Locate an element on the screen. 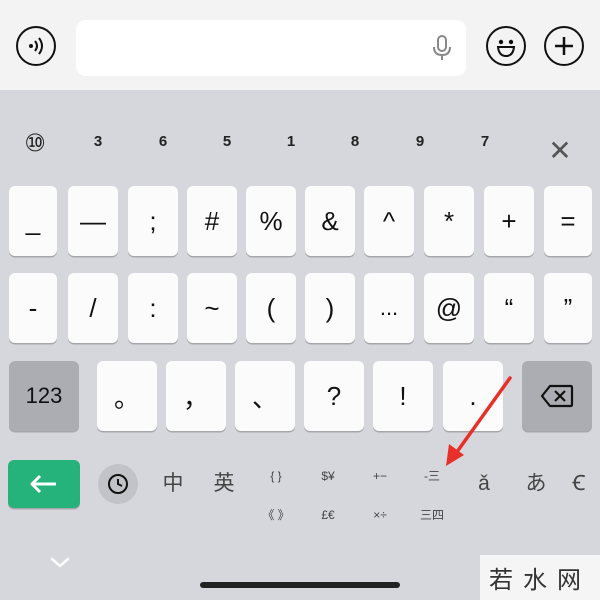 This screenshot has height=600, width=600. key-tilde: ~ is located at coordinates (212, 308).